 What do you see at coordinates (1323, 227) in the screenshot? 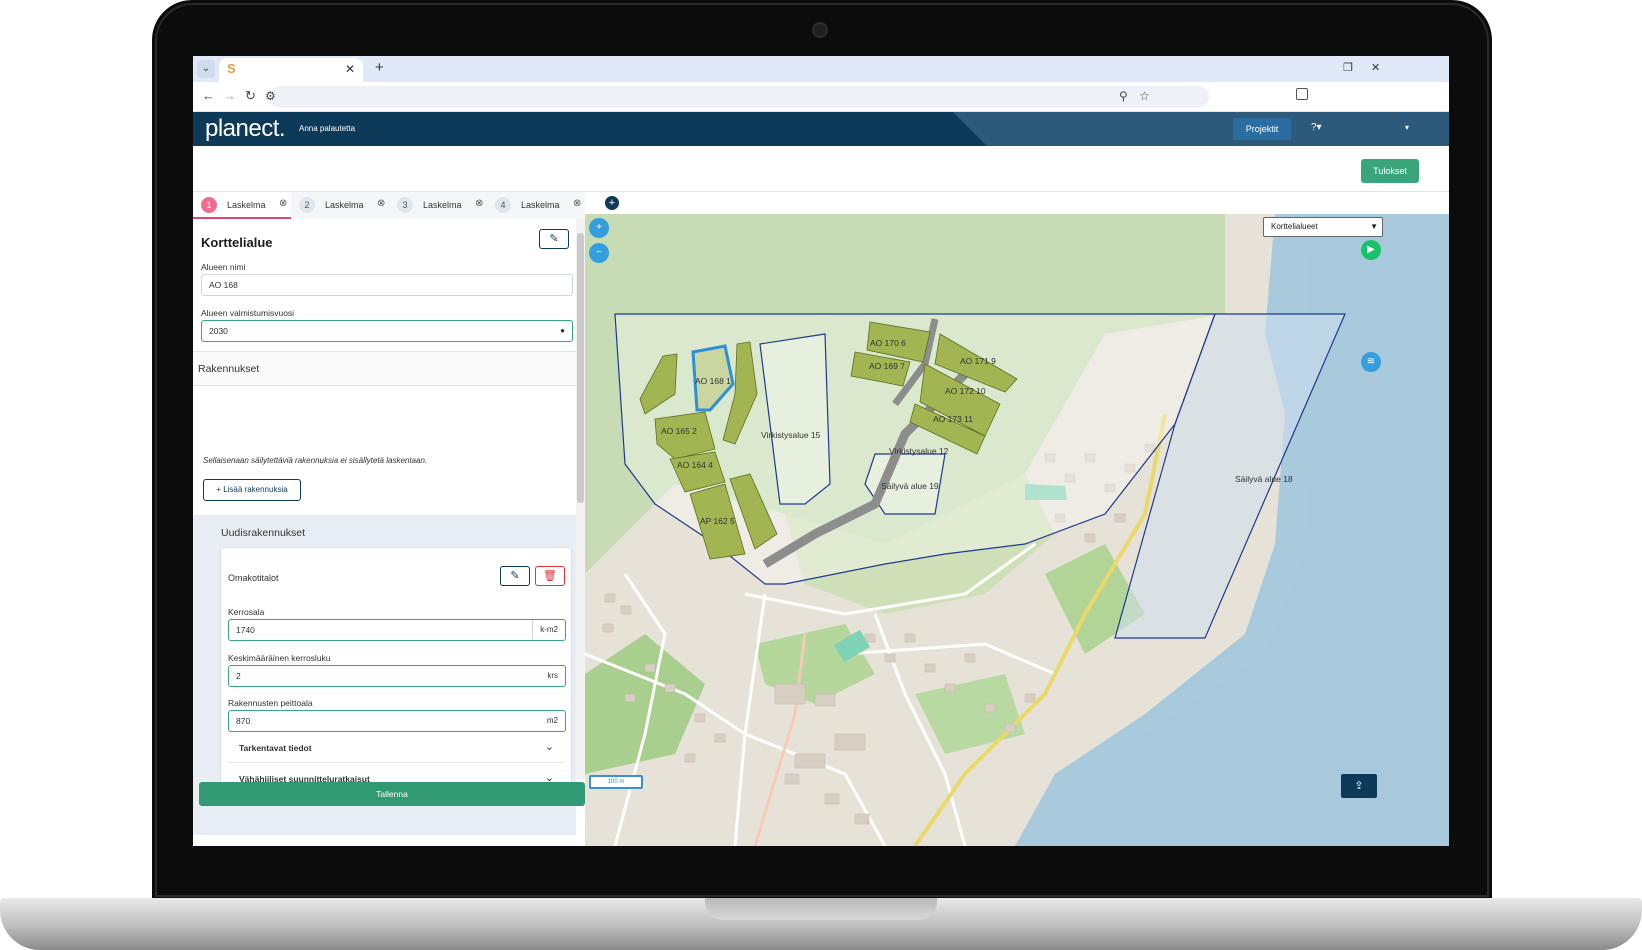
I see `layer-select: Korttelialueet ▼` at bounding box center [1323, 227].